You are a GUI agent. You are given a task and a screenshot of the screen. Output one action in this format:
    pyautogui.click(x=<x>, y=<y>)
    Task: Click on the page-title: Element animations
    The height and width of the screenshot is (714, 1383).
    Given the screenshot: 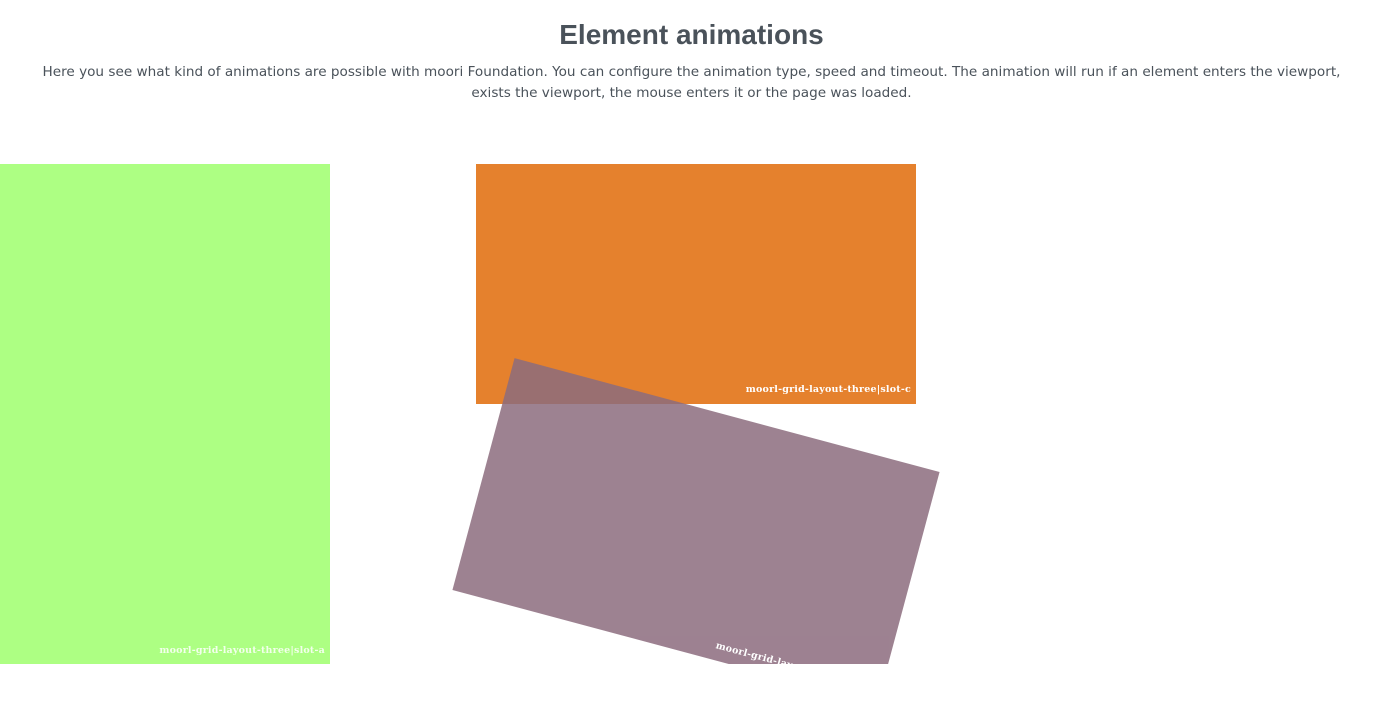 What is the action you would take?
    pyautogui.click(x=691, y=34)
    